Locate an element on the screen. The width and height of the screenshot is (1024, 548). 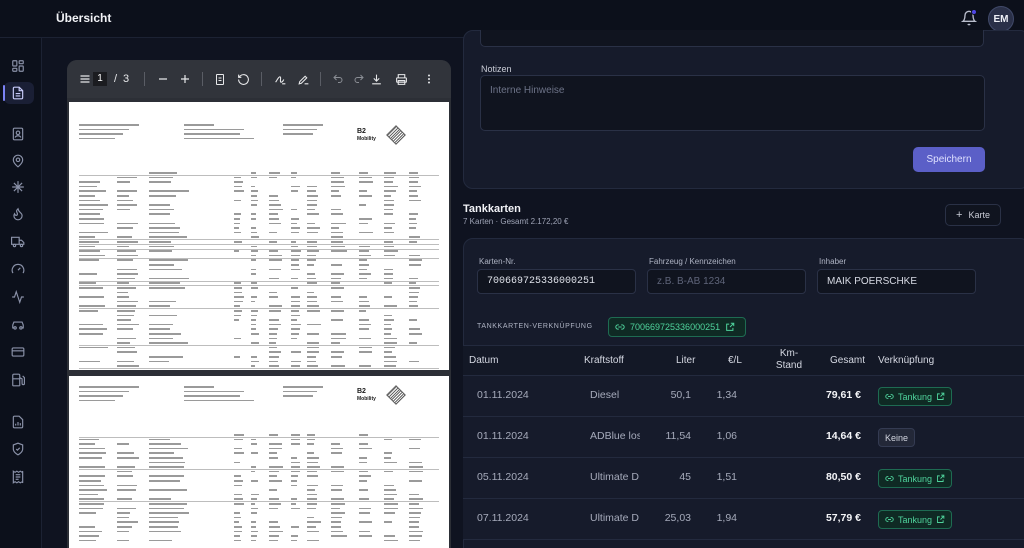
pdf-rule-line is located at coordinates (259, 175).